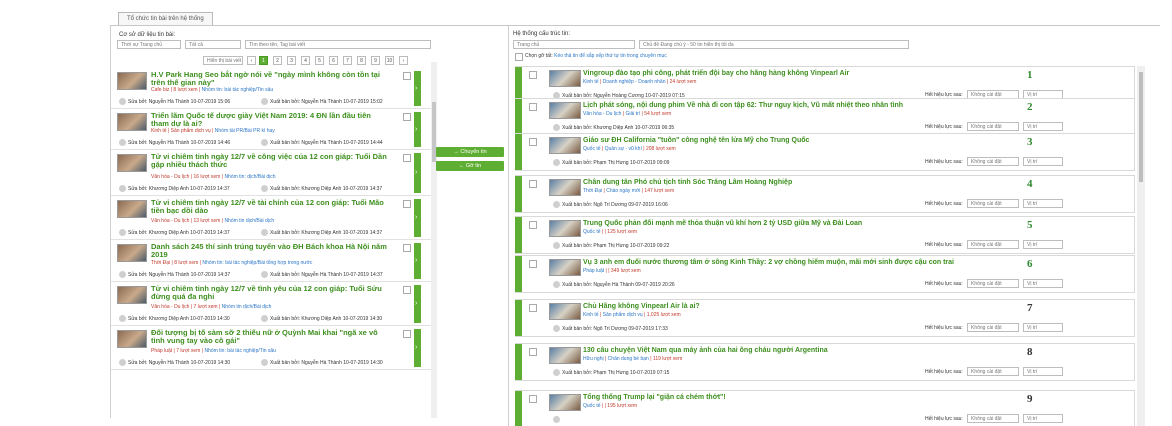  I want to click on category-filter: Thời sự Trang chủ, so click(149, 44).